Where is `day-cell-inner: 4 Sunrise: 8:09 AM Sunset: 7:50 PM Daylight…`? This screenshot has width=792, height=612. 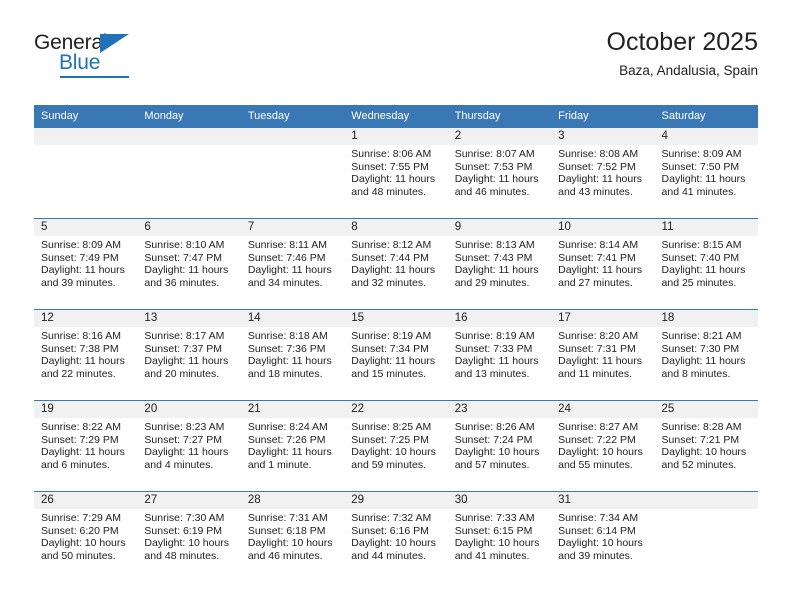
day-cell-inner: 4 Sunrise: 8:09 AM Sunset: 7:50 PM Daylight… is located at coordinates (706, 173).